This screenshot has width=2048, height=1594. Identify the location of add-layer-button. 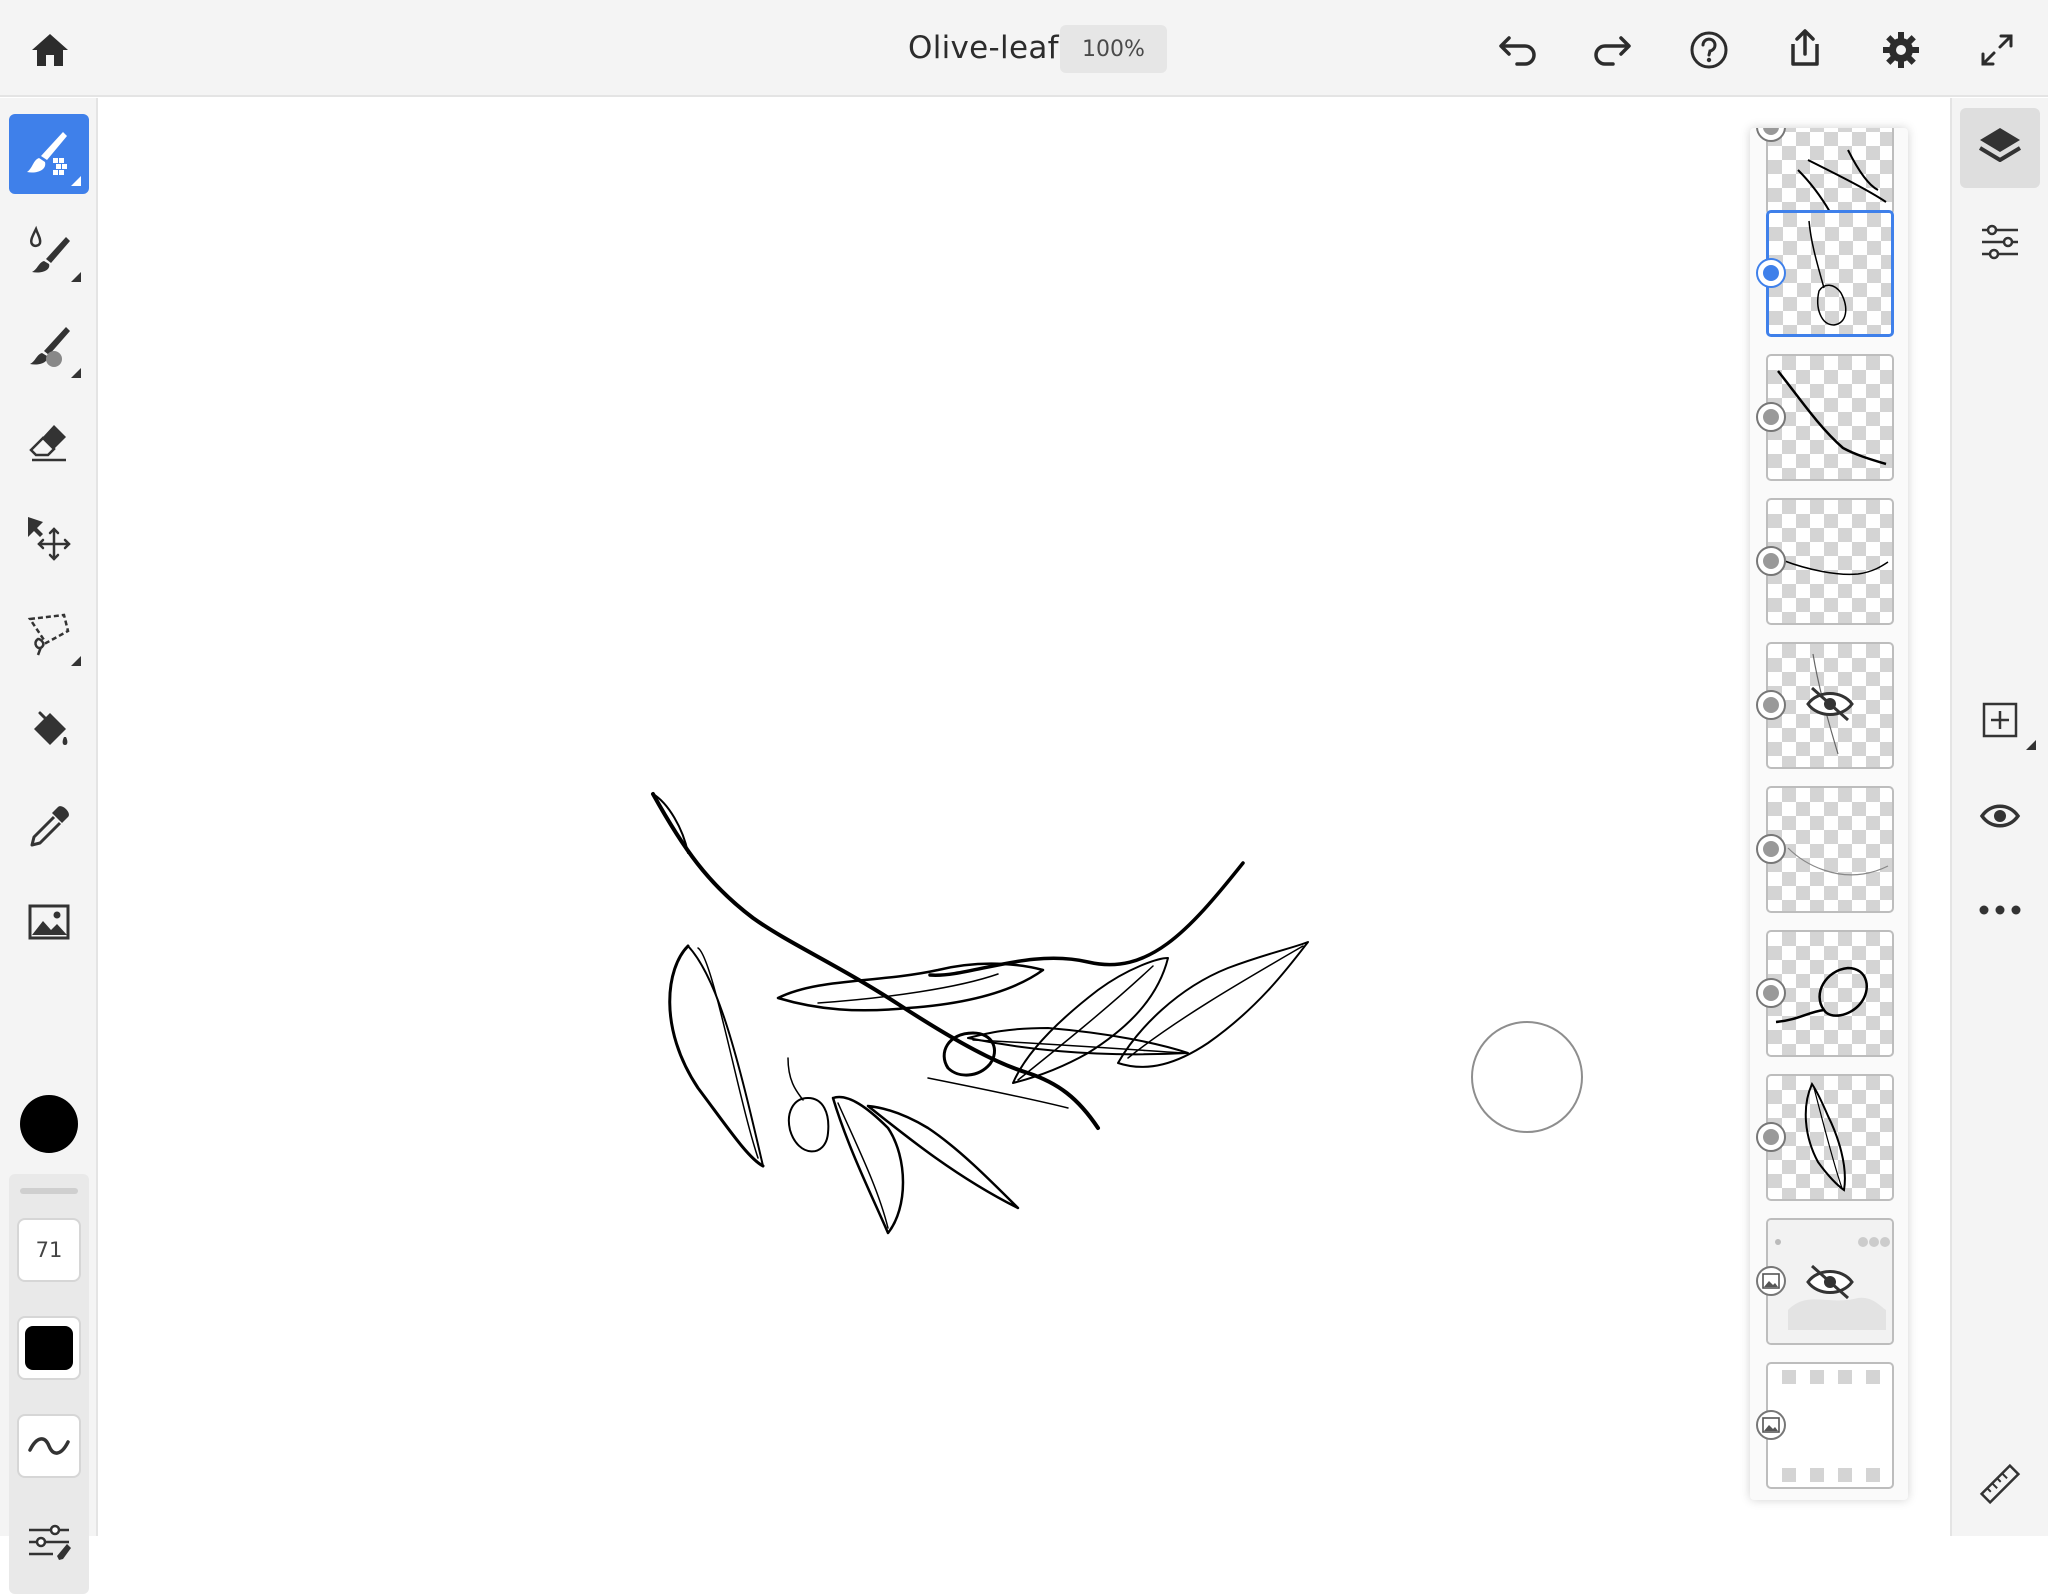
(2000, 720).